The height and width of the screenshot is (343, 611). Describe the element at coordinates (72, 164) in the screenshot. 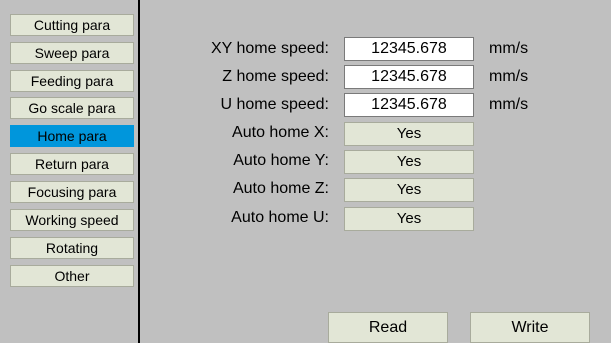

I see `sidebar-item-return-para: Return para` at that location.